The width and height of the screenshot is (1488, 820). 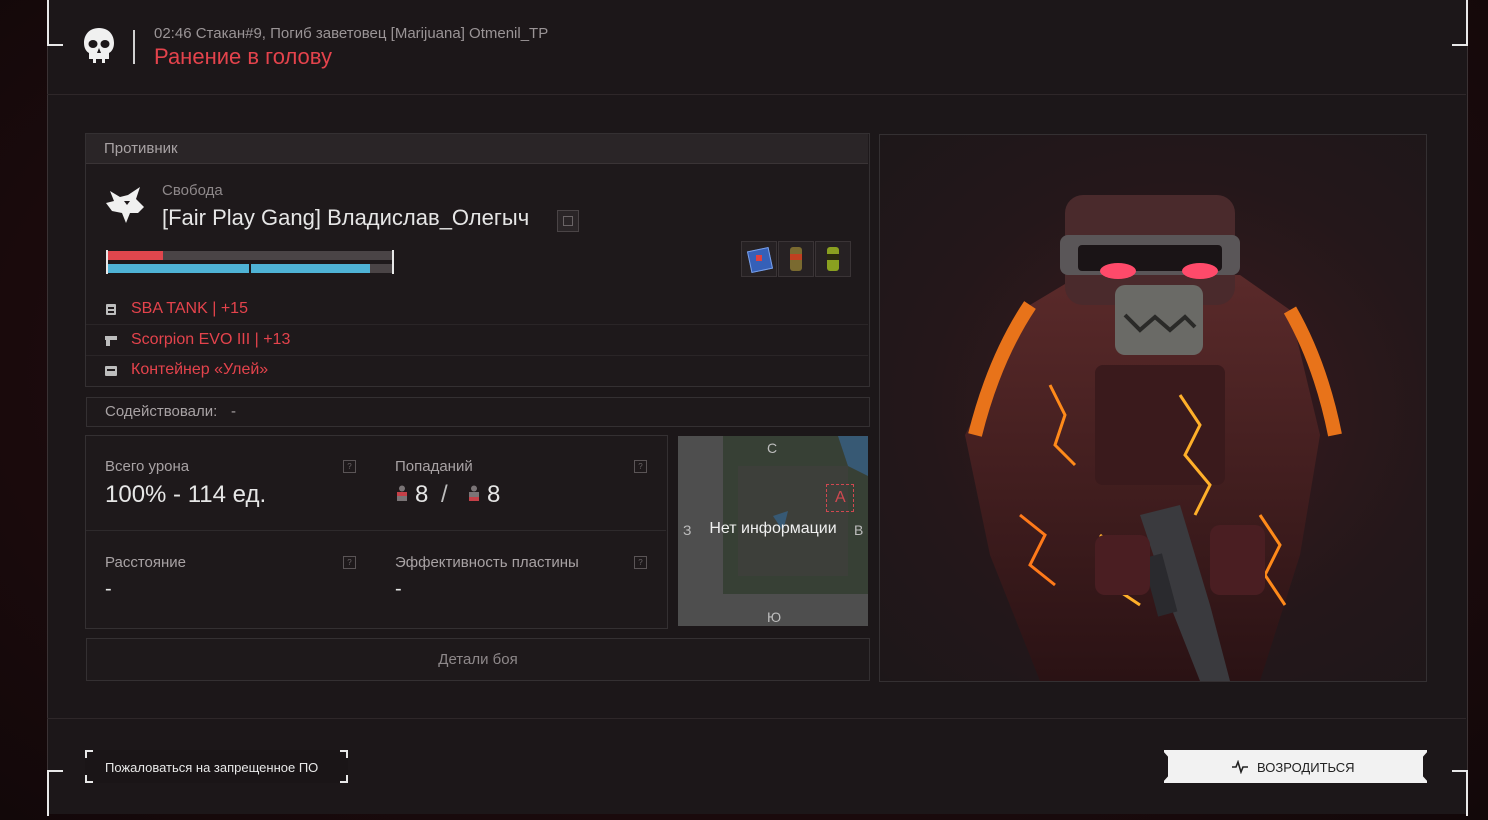 What do you see at coordinates (840, 498) in the screenshot?
I see `zone-marker: А` at bounding box center [840, 498].